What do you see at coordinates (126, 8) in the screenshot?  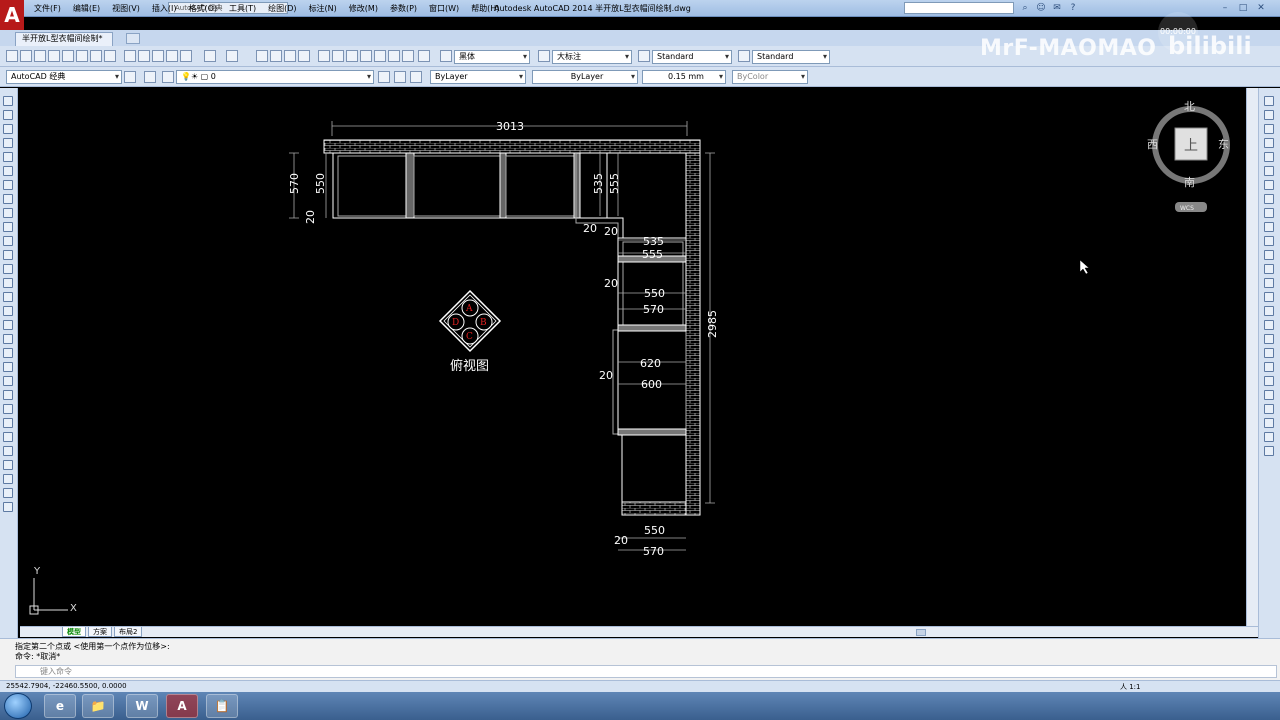 I see `menu-view: 视图(V)` at bounding box center [126, 8].